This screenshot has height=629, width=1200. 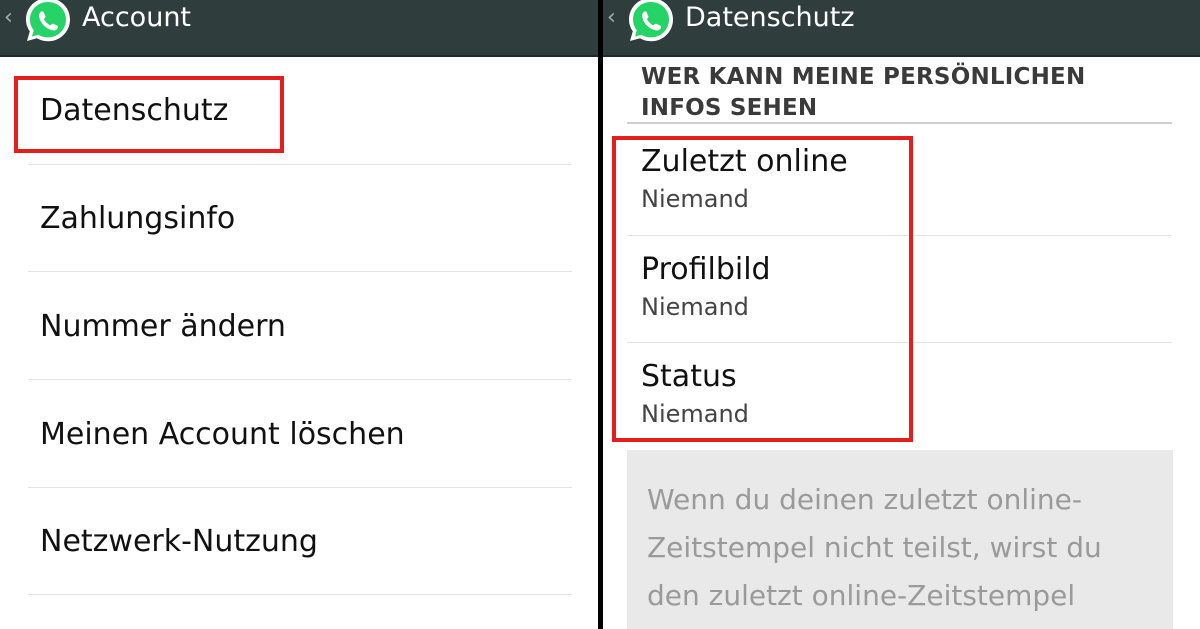 I want to click on page-title: Datenschutz, so click(x=770, y=17).